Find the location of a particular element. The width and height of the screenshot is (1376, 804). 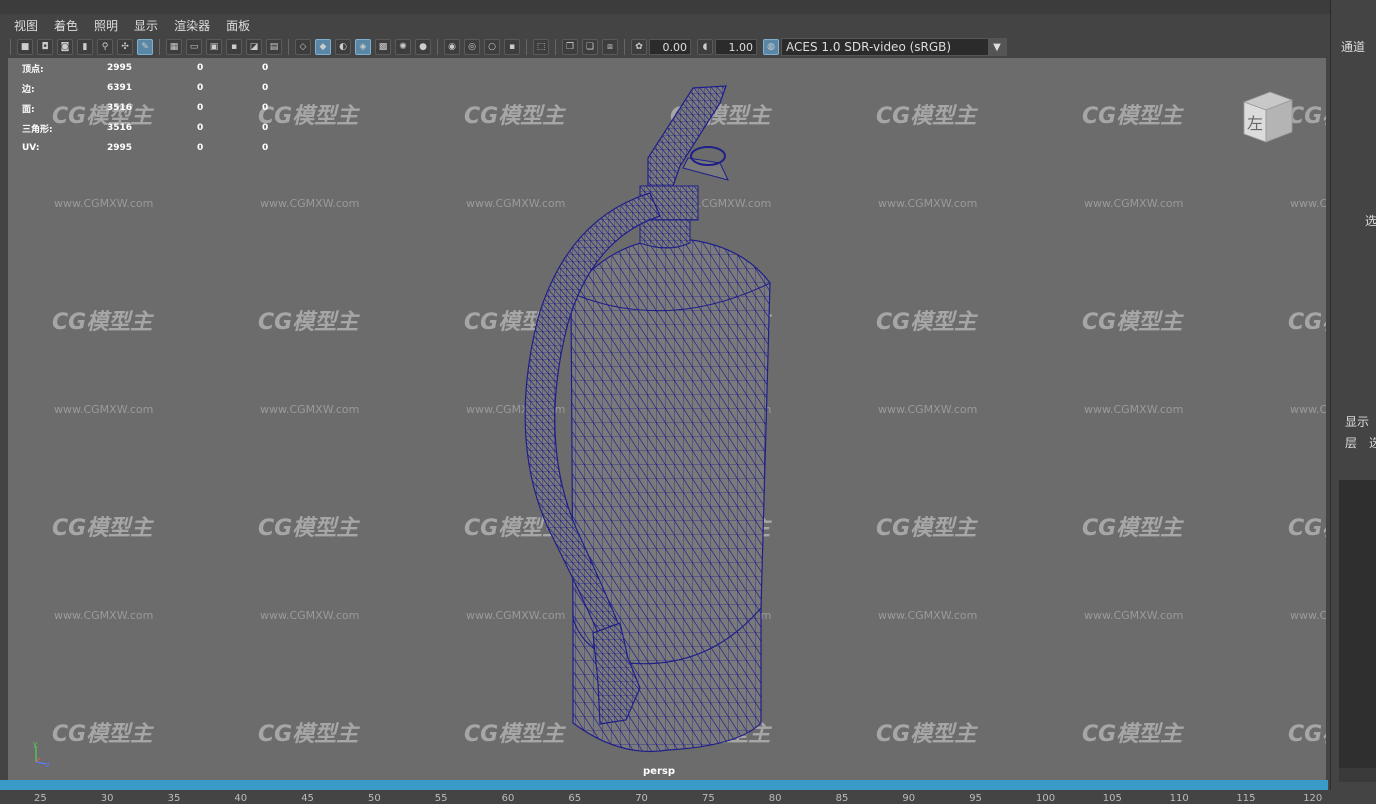

grease-pencil-icon: ⚲ is located at coordinates (105, 47).